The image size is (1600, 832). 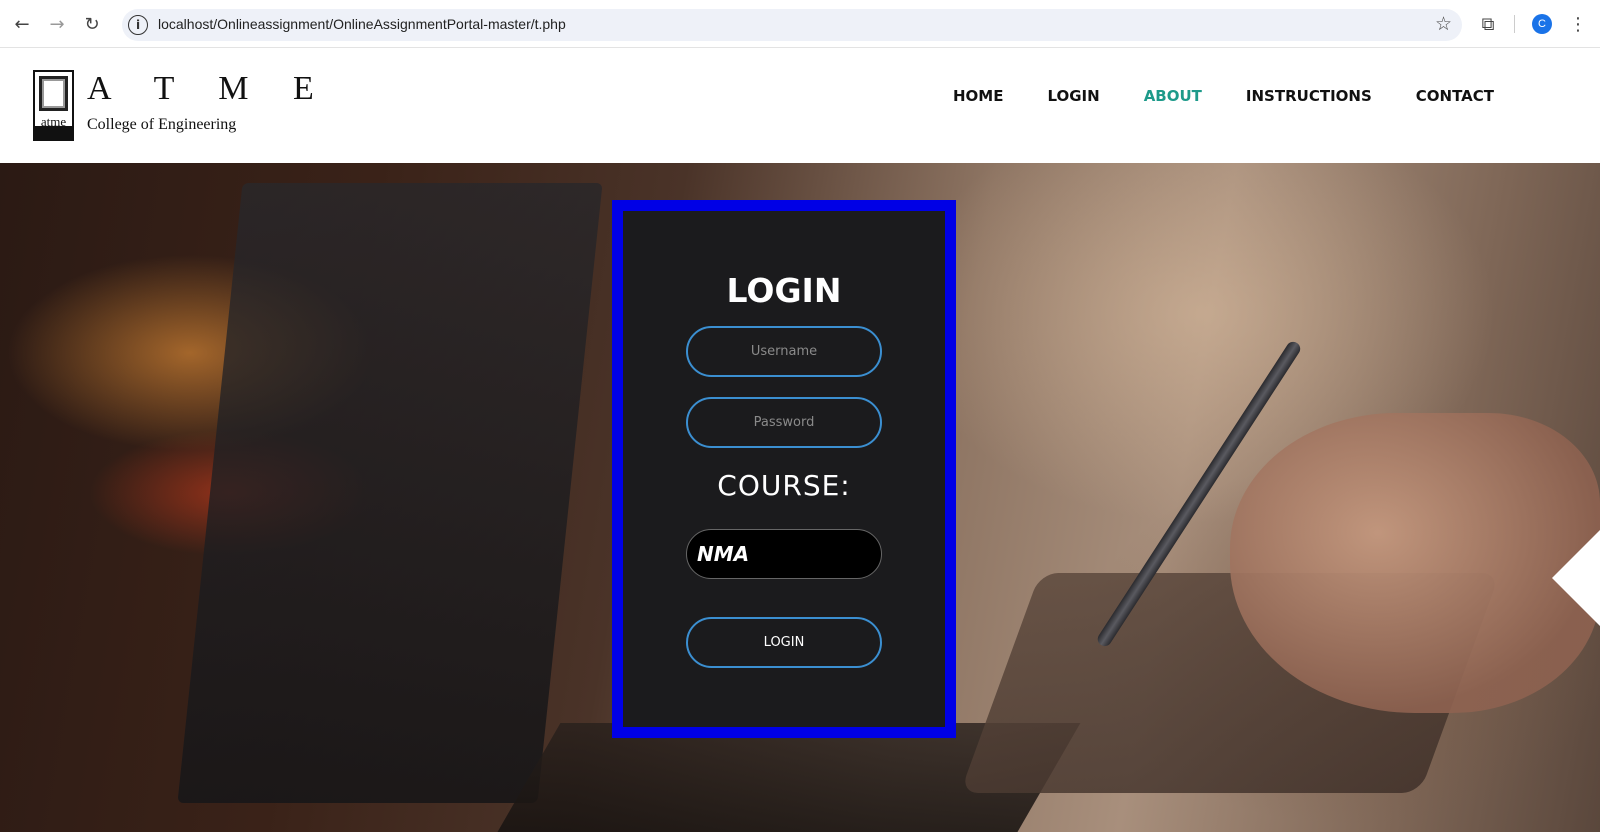 I want to click on college-logo: atme, so click(x=53, y=105).